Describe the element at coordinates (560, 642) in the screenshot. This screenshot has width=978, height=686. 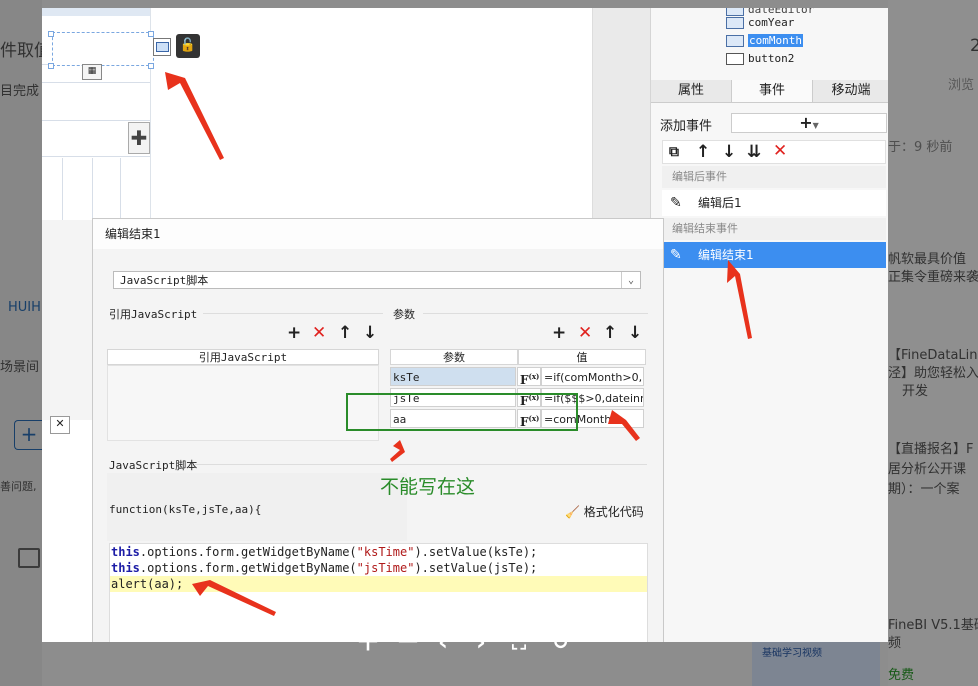
I see `rotate-icon: ↻` at that location.